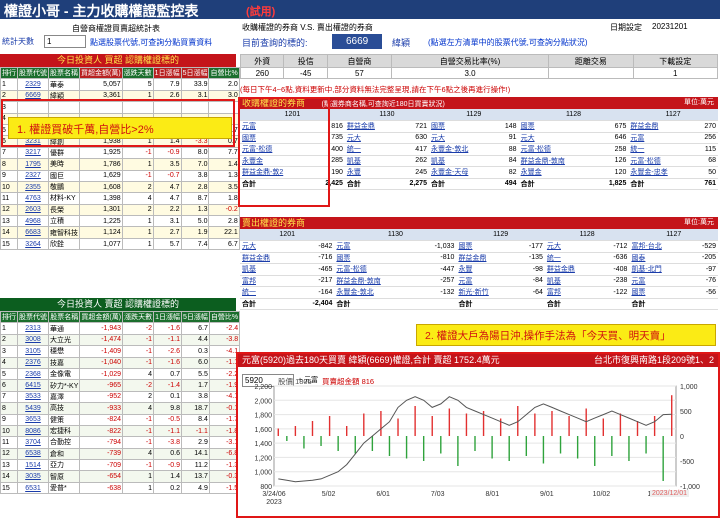 The image size is (720, 518). Describe the element at coordinates (33, 84) in the screenshot. I see `buy-stock-code: 2329` at that location.